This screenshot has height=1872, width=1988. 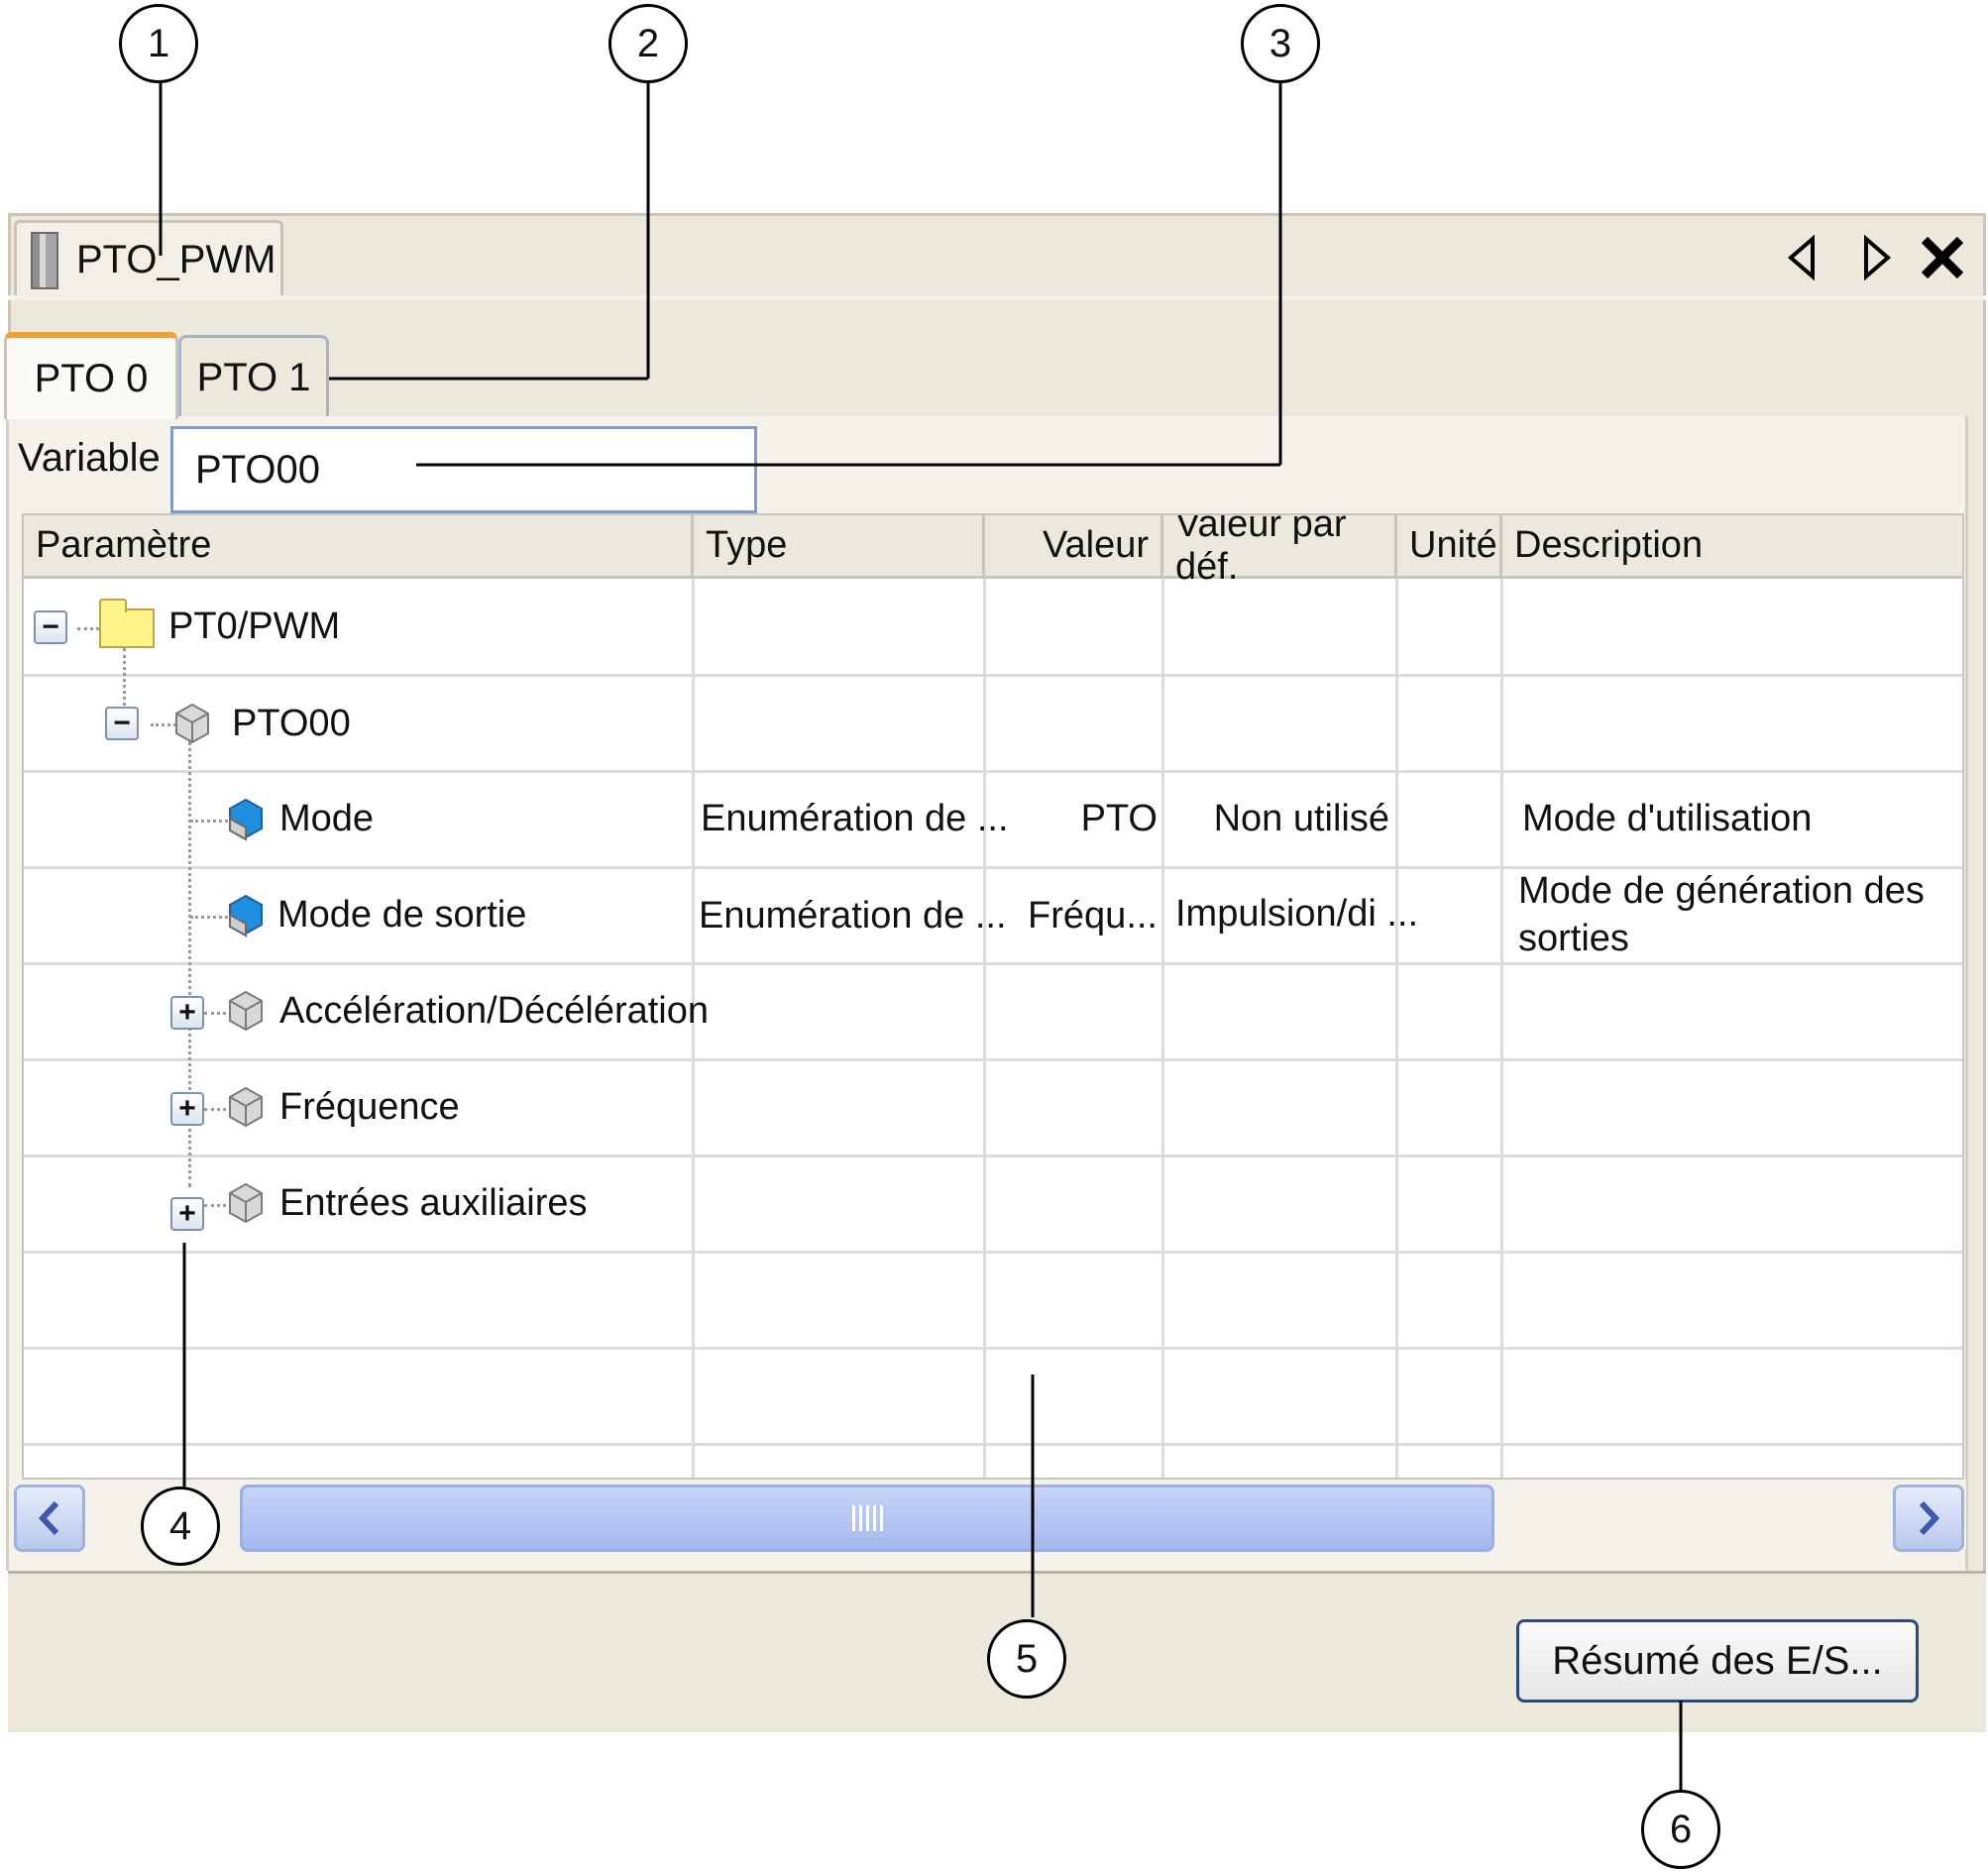 What do you see at coordinates (1301, 818) in the screenshot?
I see `row-default-mode: Non utilisé` at bounding box center [1301, 818].